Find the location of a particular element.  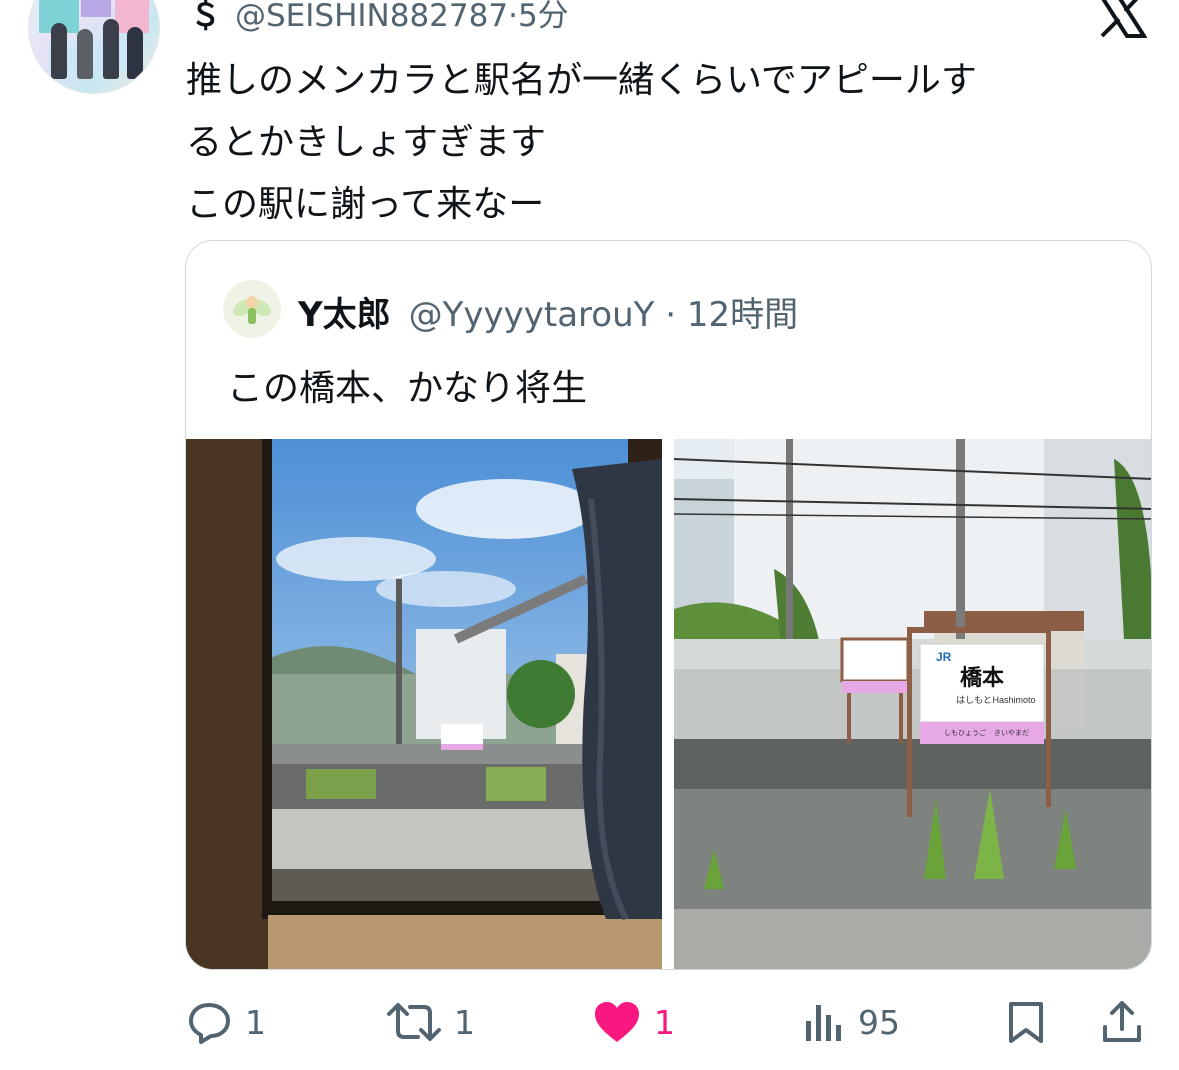

author-avatar is located at coordinates (94, 47).